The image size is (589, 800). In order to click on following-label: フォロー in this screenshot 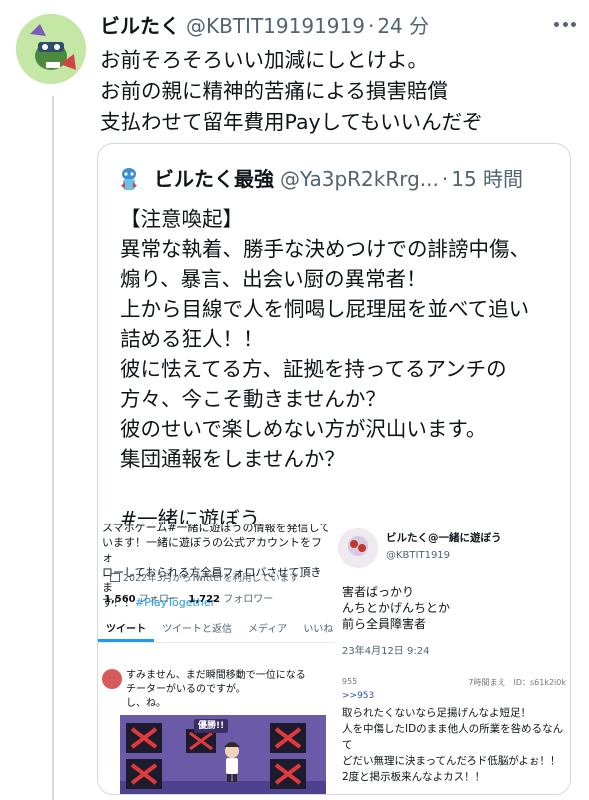, I will do `click(158, 599)`.